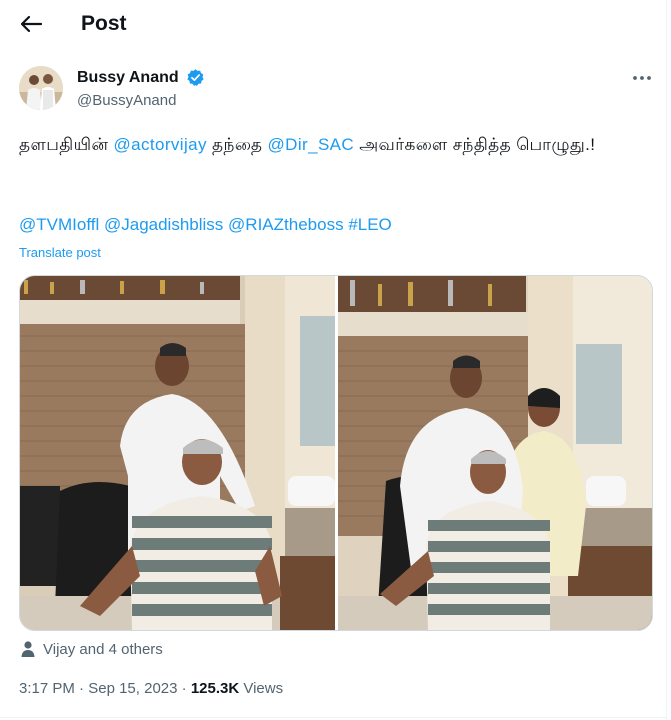 This screenshot has width=671, height=720. I want to click on hashtag-leo: #LEO, so click(369, 224).